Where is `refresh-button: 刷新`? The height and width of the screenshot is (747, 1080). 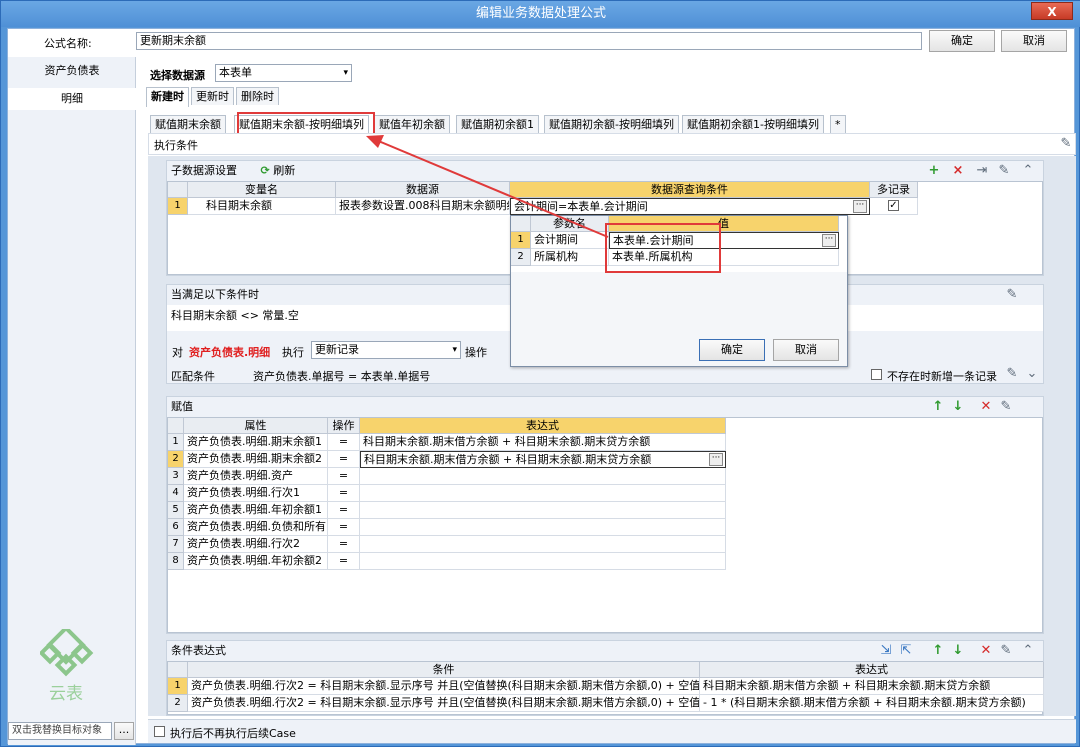
refresh-button: 刷新 is located at coordinates (284, 170).